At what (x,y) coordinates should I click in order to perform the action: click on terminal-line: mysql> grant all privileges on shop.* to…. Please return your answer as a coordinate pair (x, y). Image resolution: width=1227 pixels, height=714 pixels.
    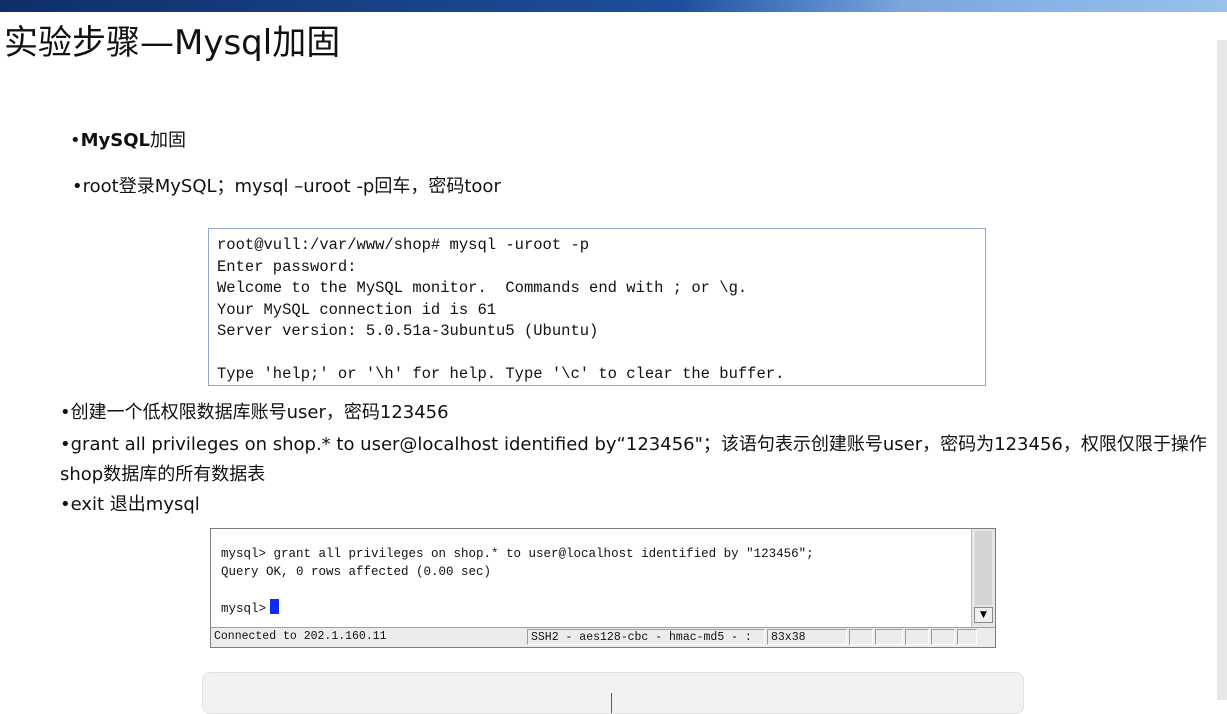
    Looking at the image, I should click on (517, 554).